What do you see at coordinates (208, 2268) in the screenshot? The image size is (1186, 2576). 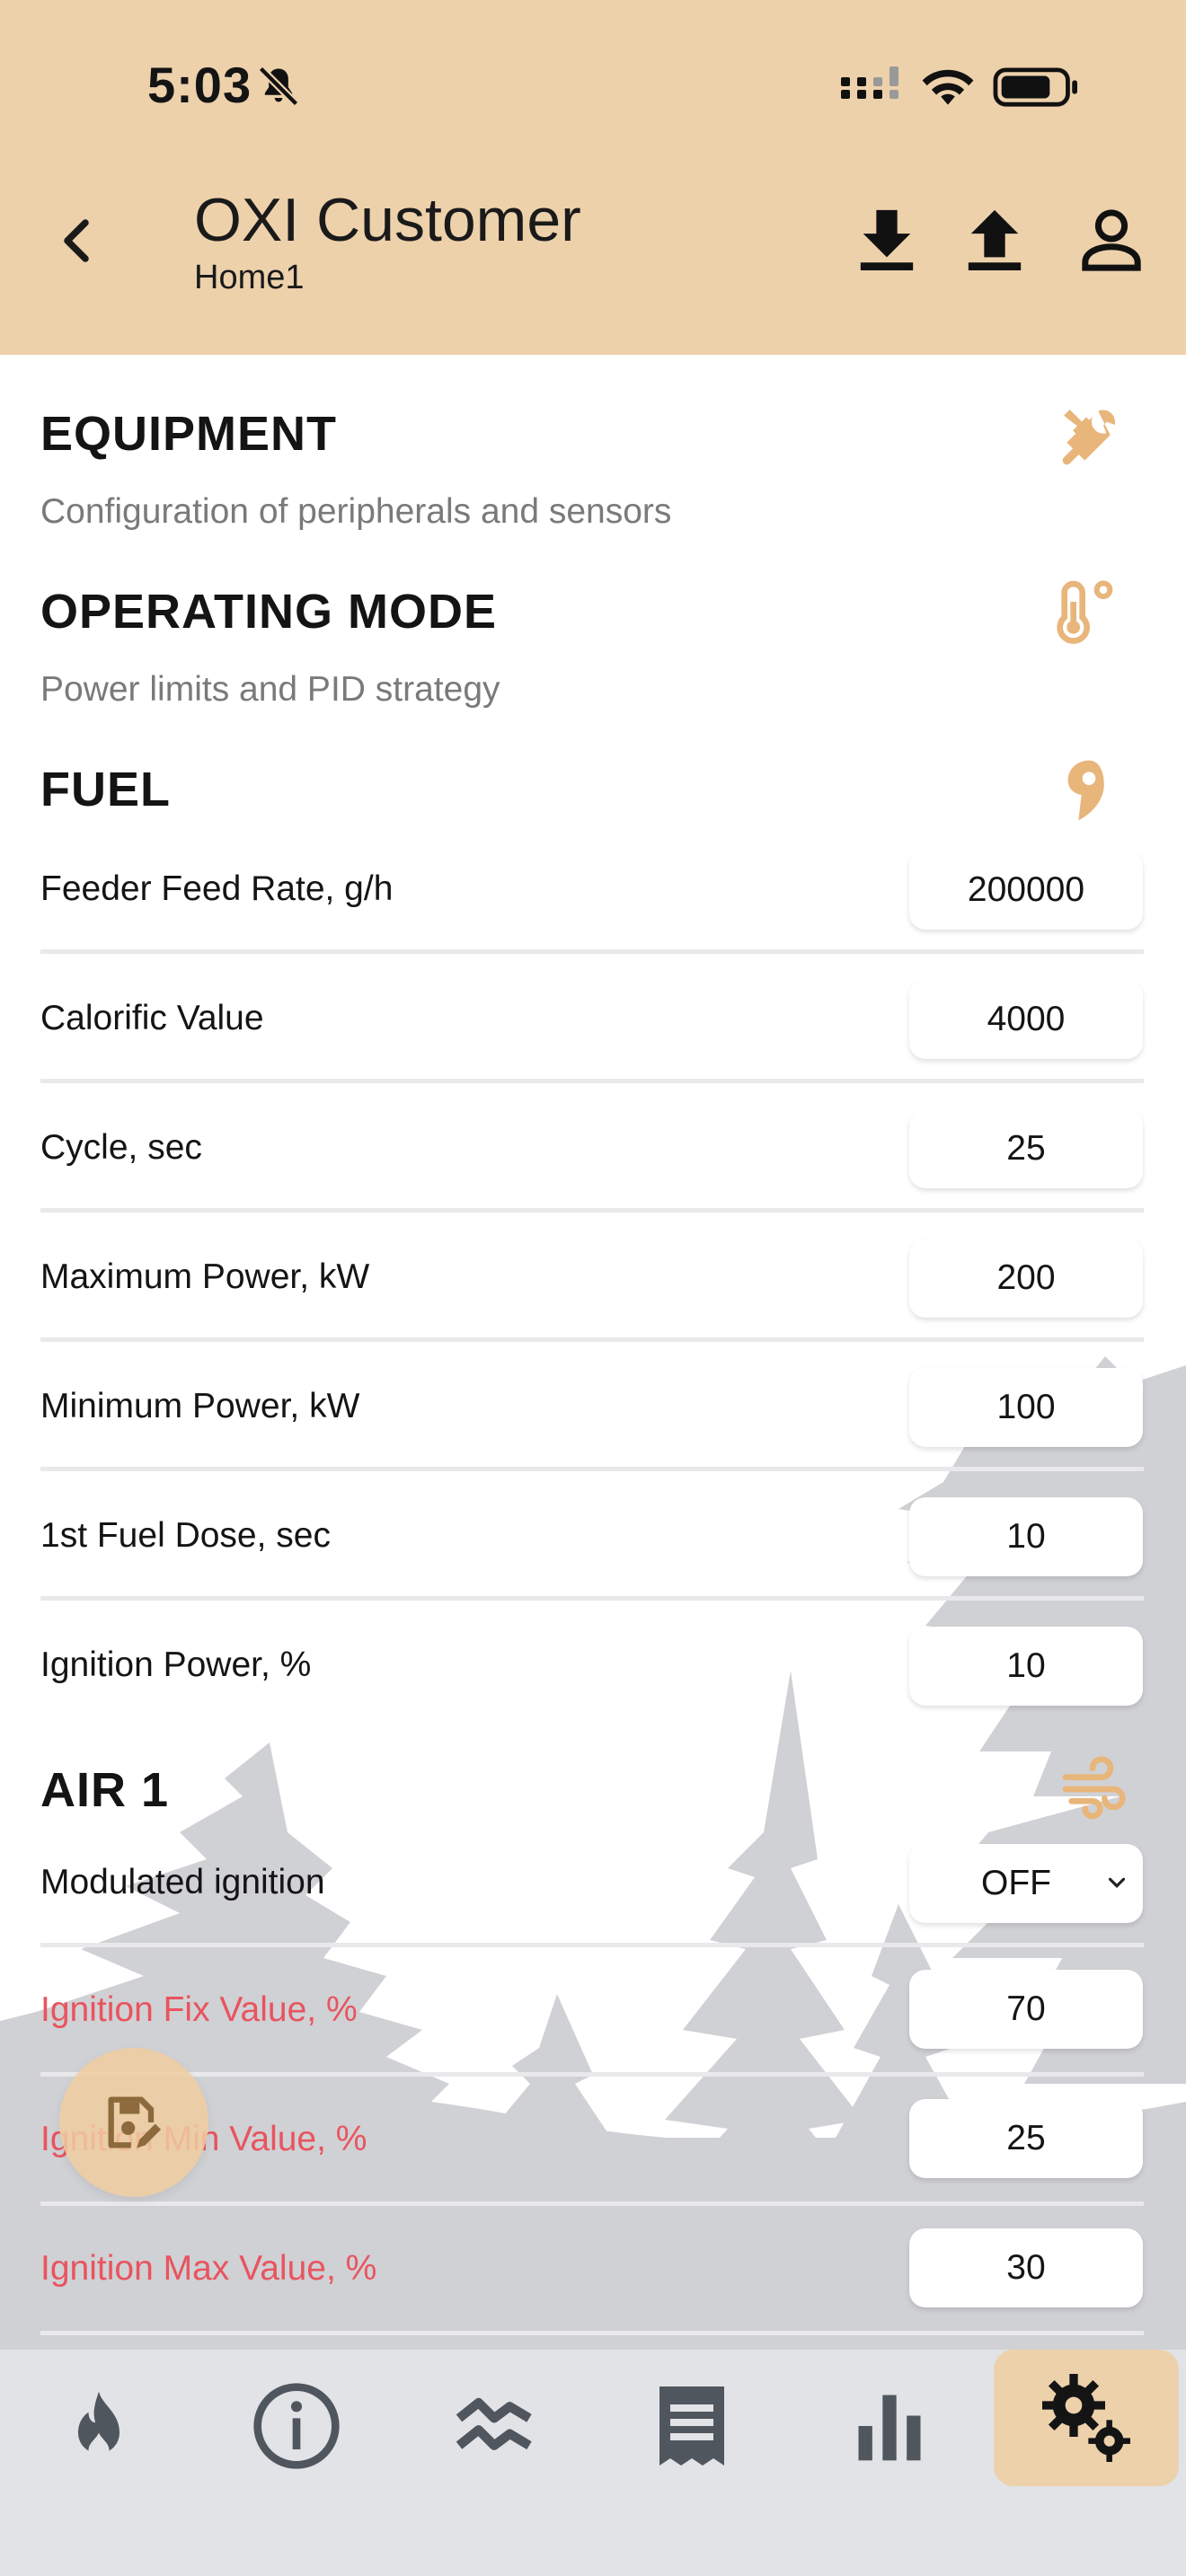 I see `air1-label-ignition-max: Ignition Max Value, %` at bounding box center [208, 2268].